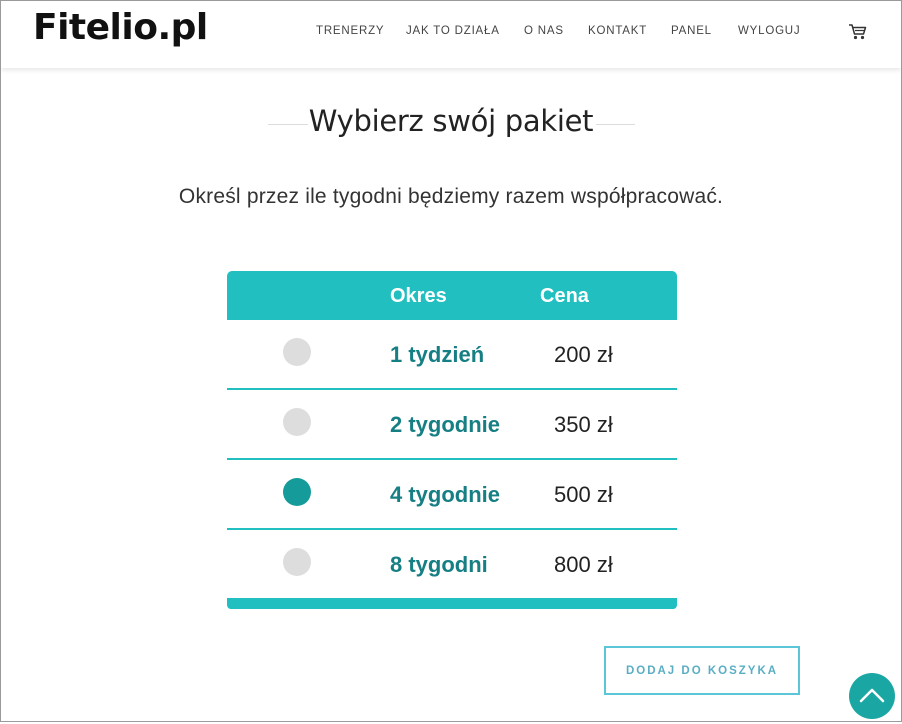  Describe the element at coordinates (452, 295) in the screenshot. I see `table-header: Okres Cena` at that location.